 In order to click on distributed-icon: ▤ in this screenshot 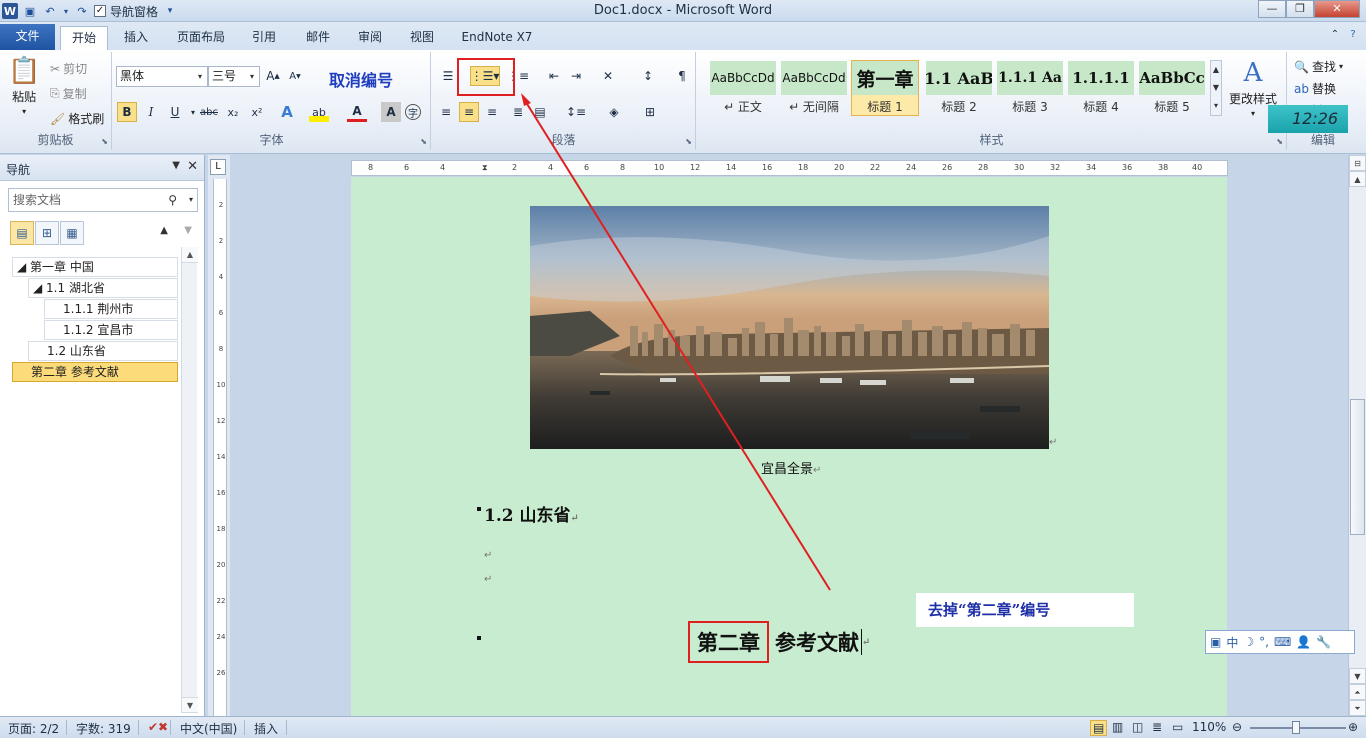, I will do `click(540, 112)`.